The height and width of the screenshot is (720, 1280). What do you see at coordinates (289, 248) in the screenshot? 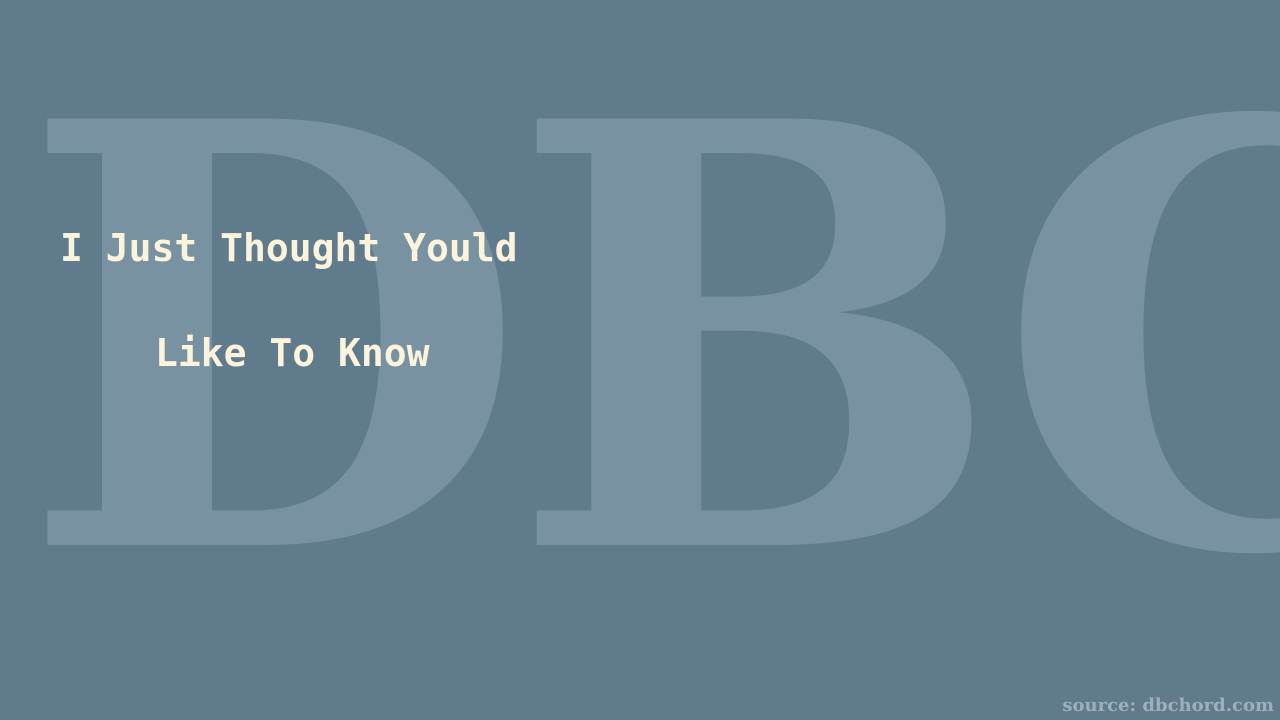
I see `song-title-line-1: I Just Thought Yould` at bounding box center [289, 248].